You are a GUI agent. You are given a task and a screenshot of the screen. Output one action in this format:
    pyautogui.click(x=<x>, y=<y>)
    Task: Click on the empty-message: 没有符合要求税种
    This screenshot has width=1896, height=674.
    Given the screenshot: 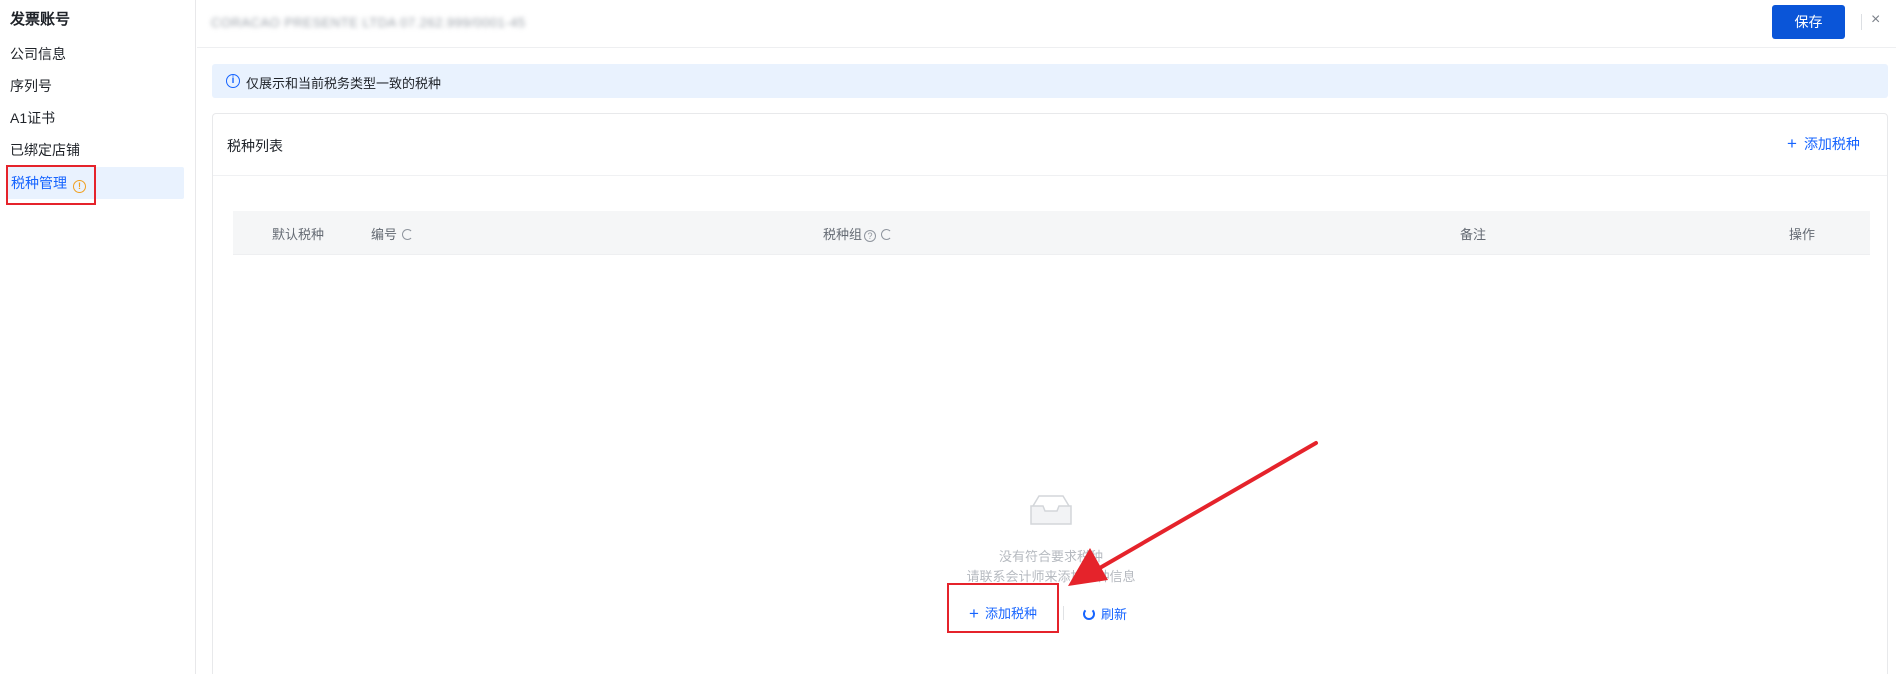 What is the action you would take?
    pyautogui.click(x=1050, y=556)
    